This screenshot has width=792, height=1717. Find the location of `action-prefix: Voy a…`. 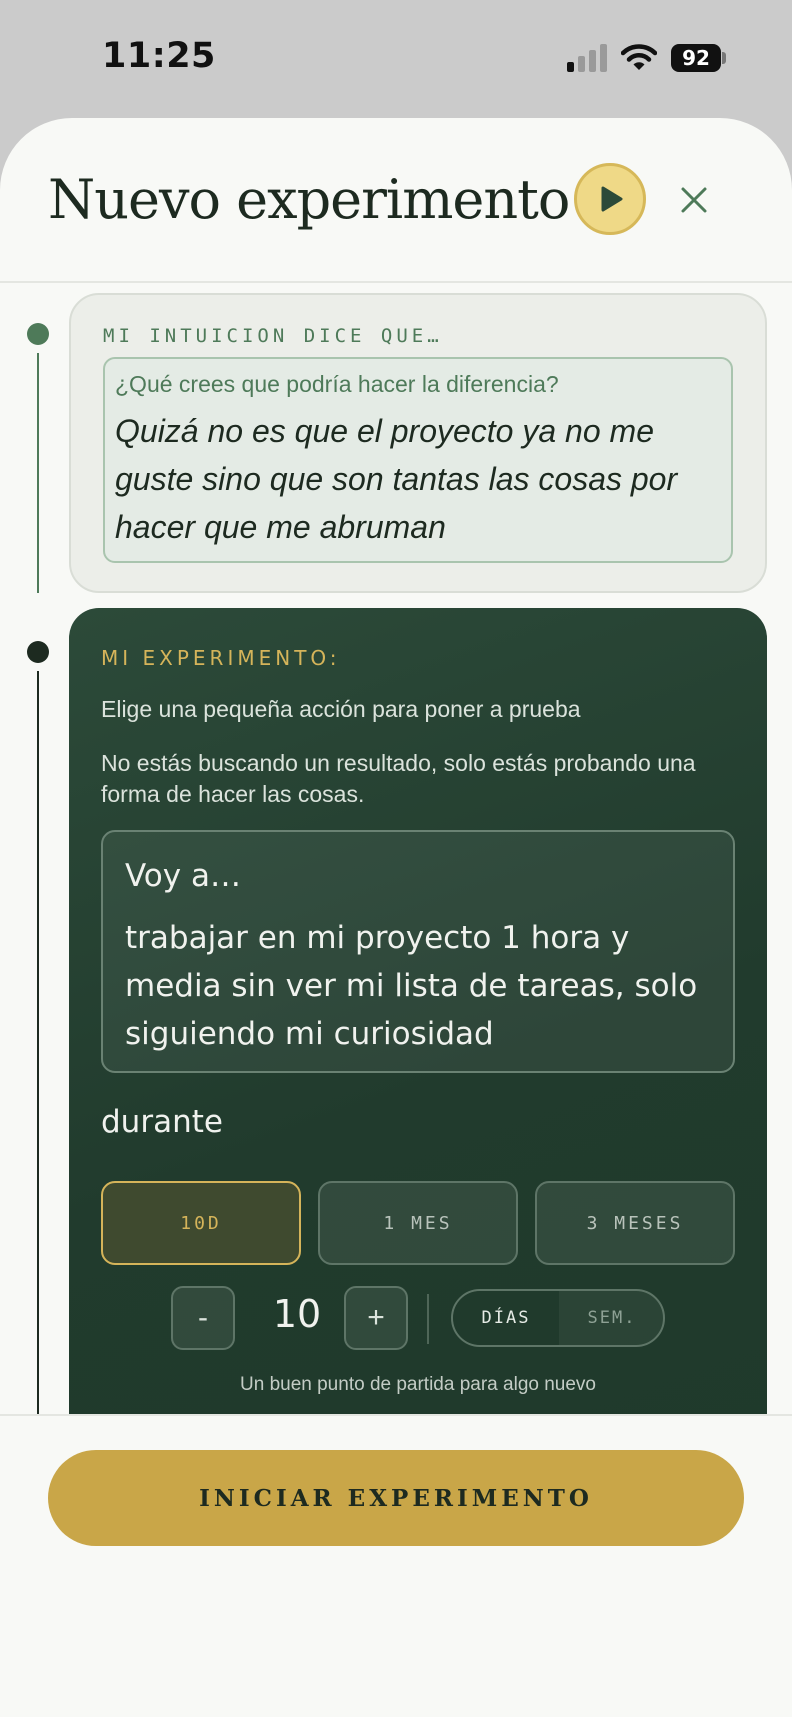

action-prefix: Voy a… is located at coordinates (183, 876).